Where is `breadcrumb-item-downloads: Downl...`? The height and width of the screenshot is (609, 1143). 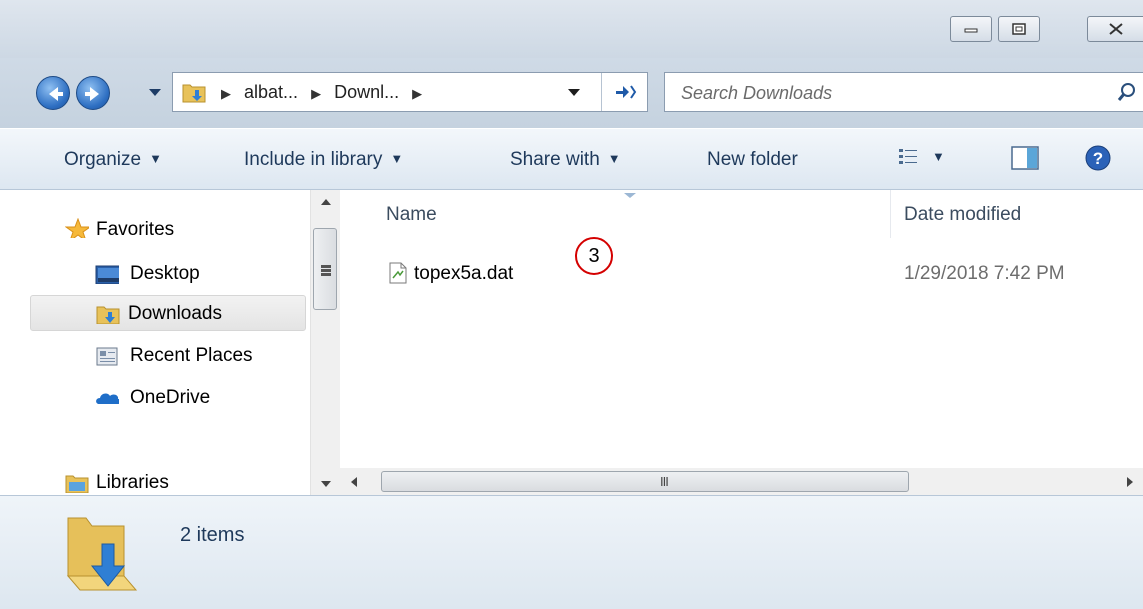
breadcrumb-item-downloads: Downl... is located at coordinates (366, 92).